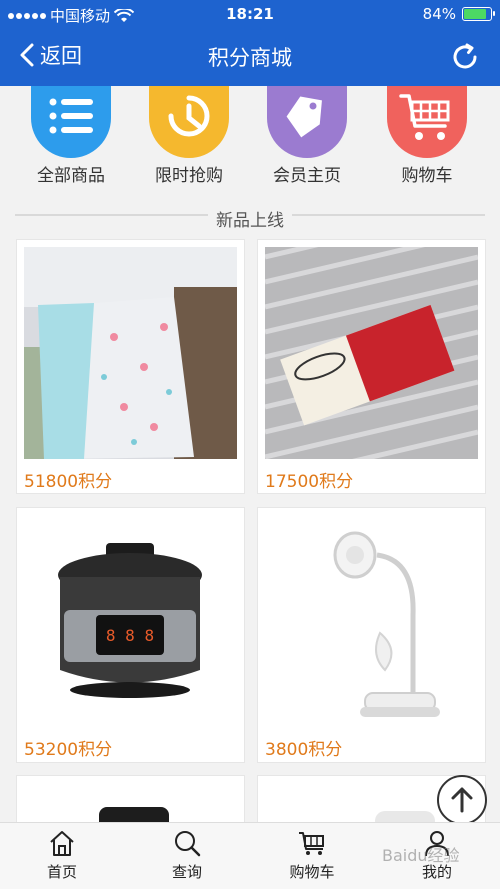  What do you see at coordinates (250, 43) in the screenshot?
I see `top-bar: 中国移动 18:21 84% 返回 积分商城` at bounding box center [250, 43].